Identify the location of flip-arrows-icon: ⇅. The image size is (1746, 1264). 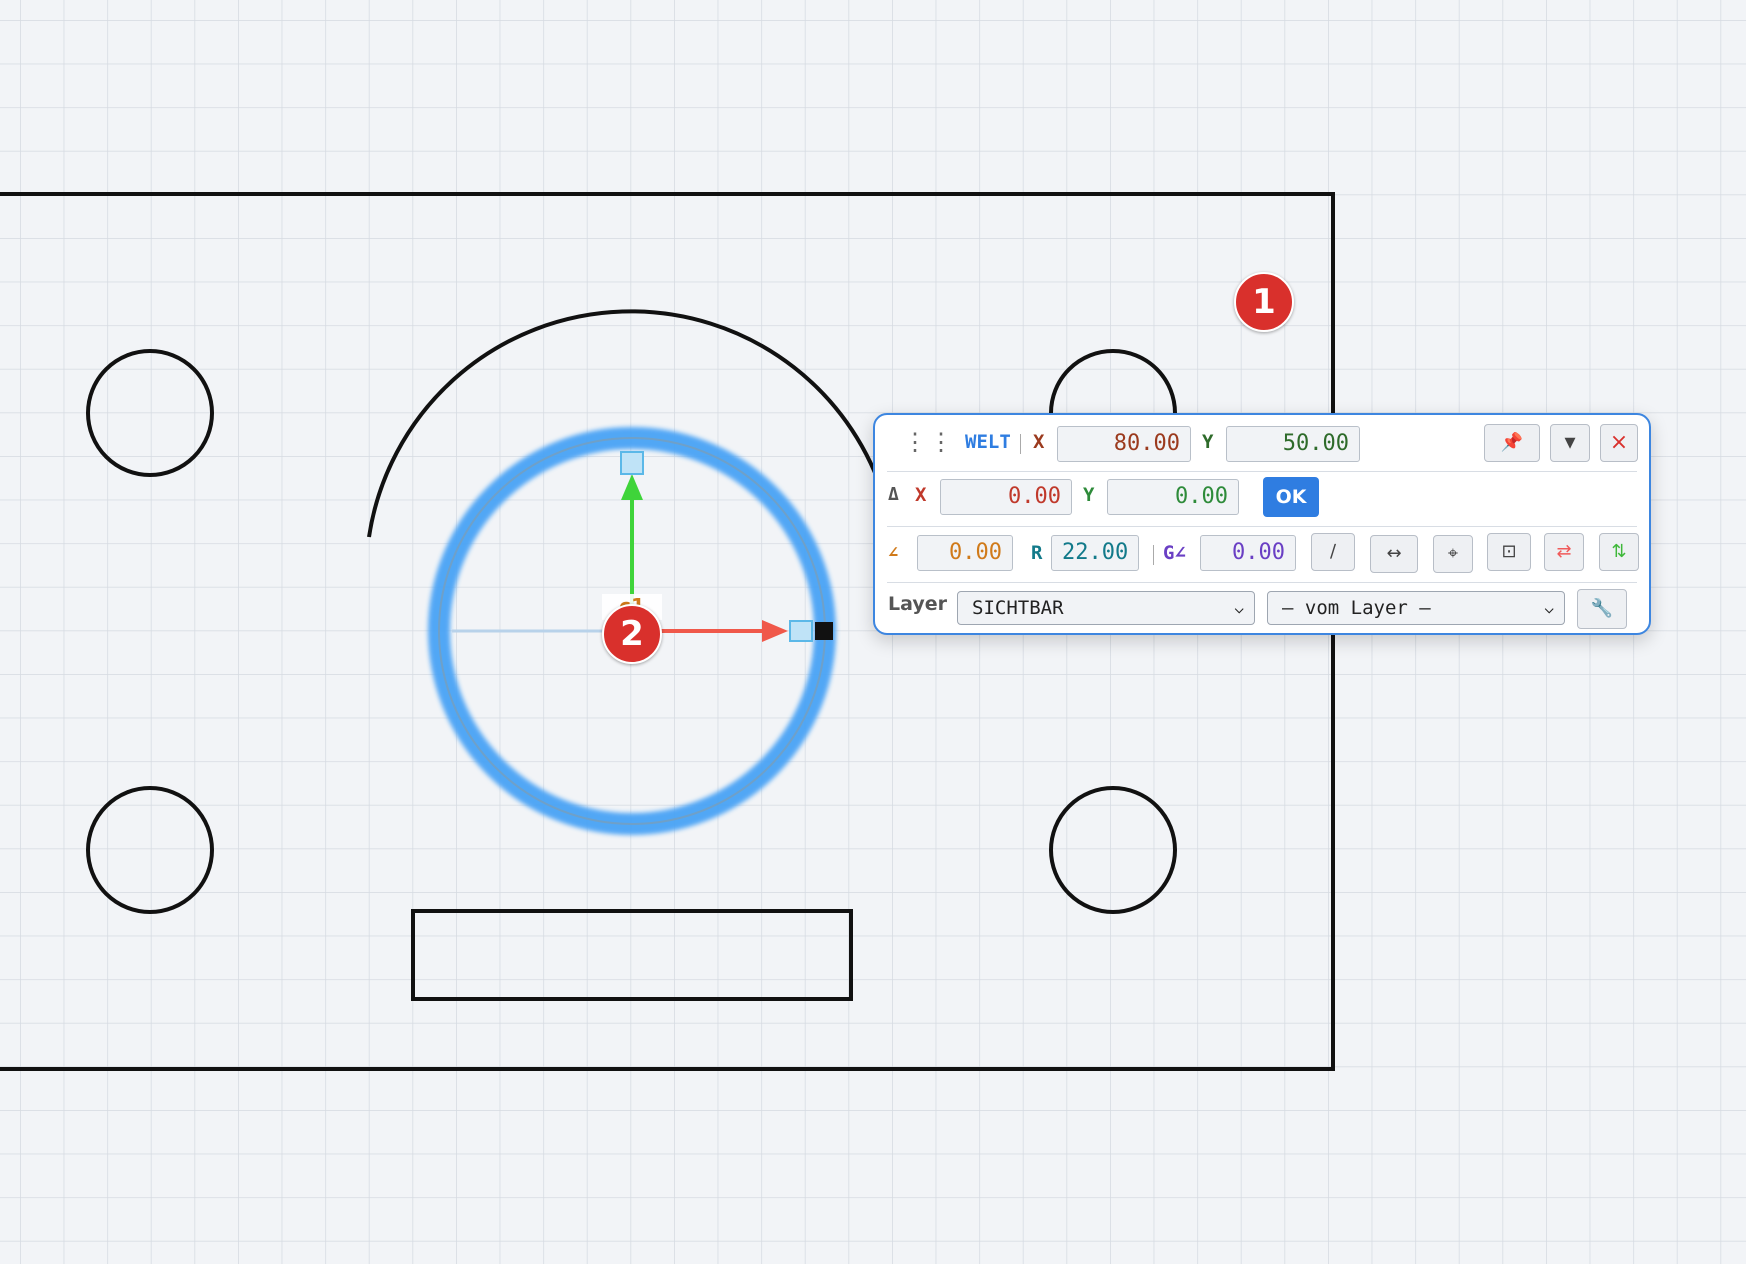
(1619, 551).